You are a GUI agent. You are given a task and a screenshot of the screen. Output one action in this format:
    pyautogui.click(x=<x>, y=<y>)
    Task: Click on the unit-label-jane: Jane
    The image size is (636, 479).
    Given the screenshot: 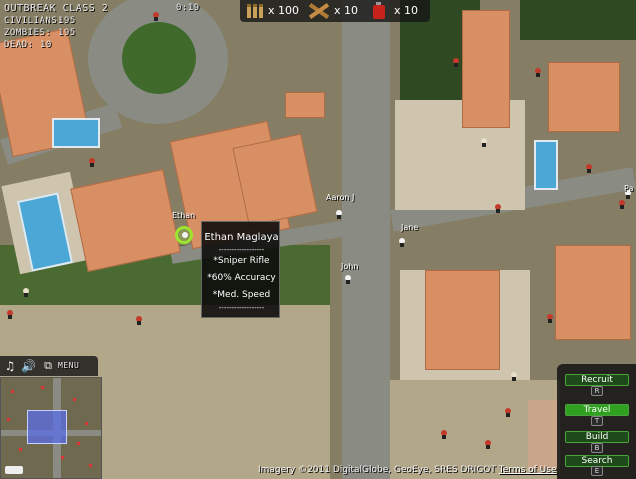 What is the action you would take?
    pyautogui.click(x=410, y=227)
    